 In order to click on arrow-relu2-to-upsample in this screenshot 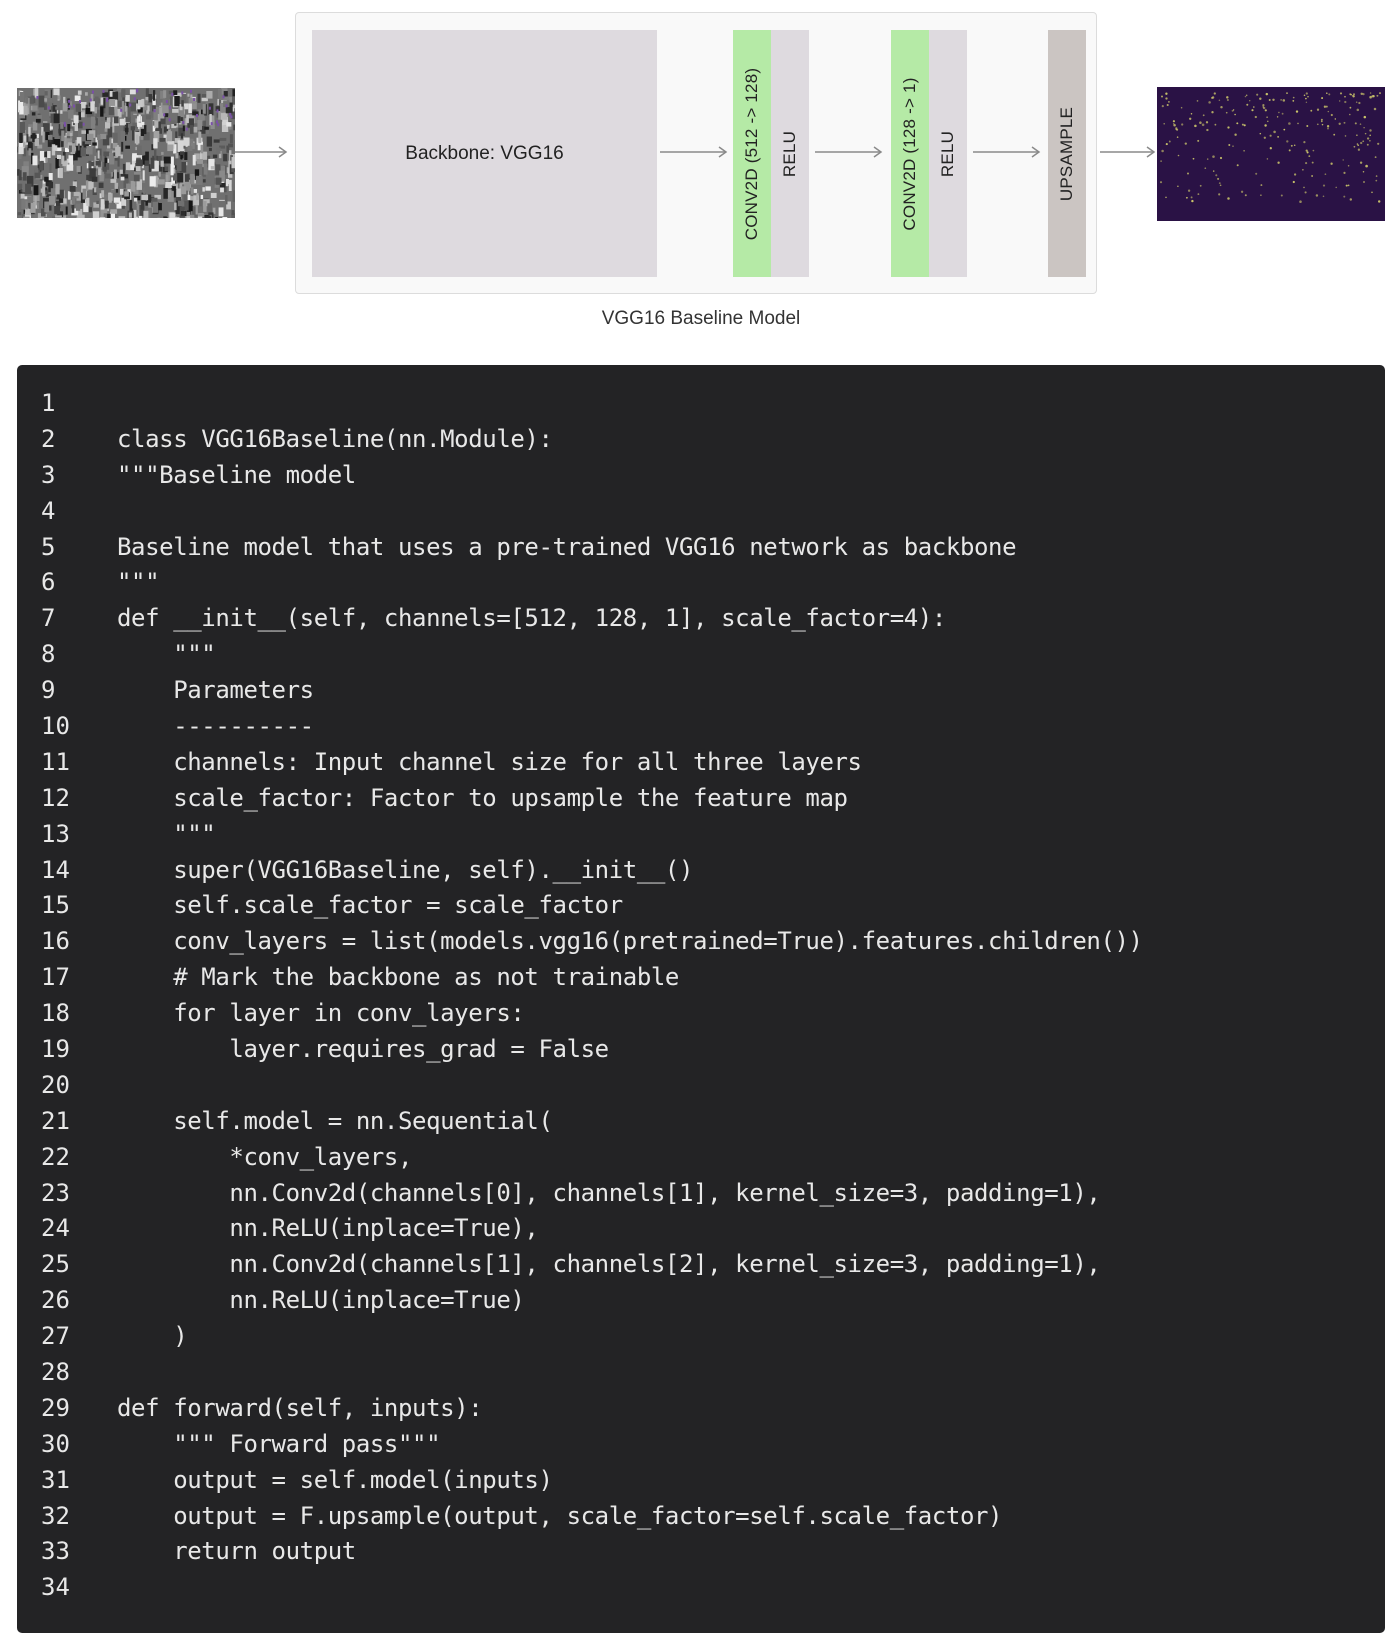, I will do `click(1008, 152)`.